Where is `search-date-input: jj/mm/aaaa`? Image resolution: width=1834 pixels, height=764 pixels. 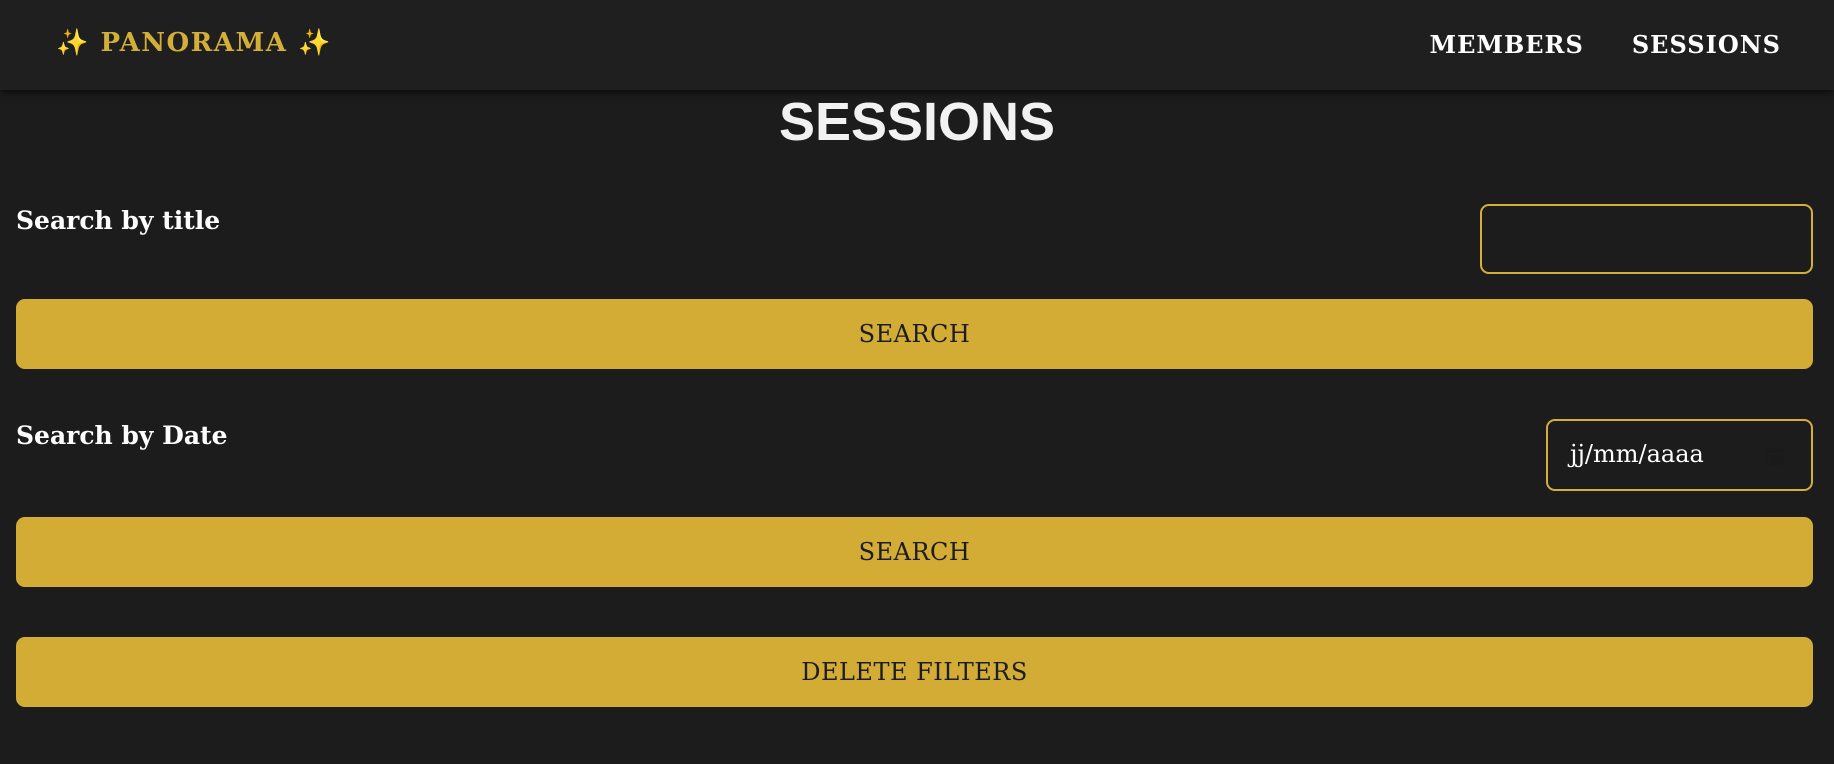 search-date-input: jj/mm/aaaa is located at coordinates (1679, 455).